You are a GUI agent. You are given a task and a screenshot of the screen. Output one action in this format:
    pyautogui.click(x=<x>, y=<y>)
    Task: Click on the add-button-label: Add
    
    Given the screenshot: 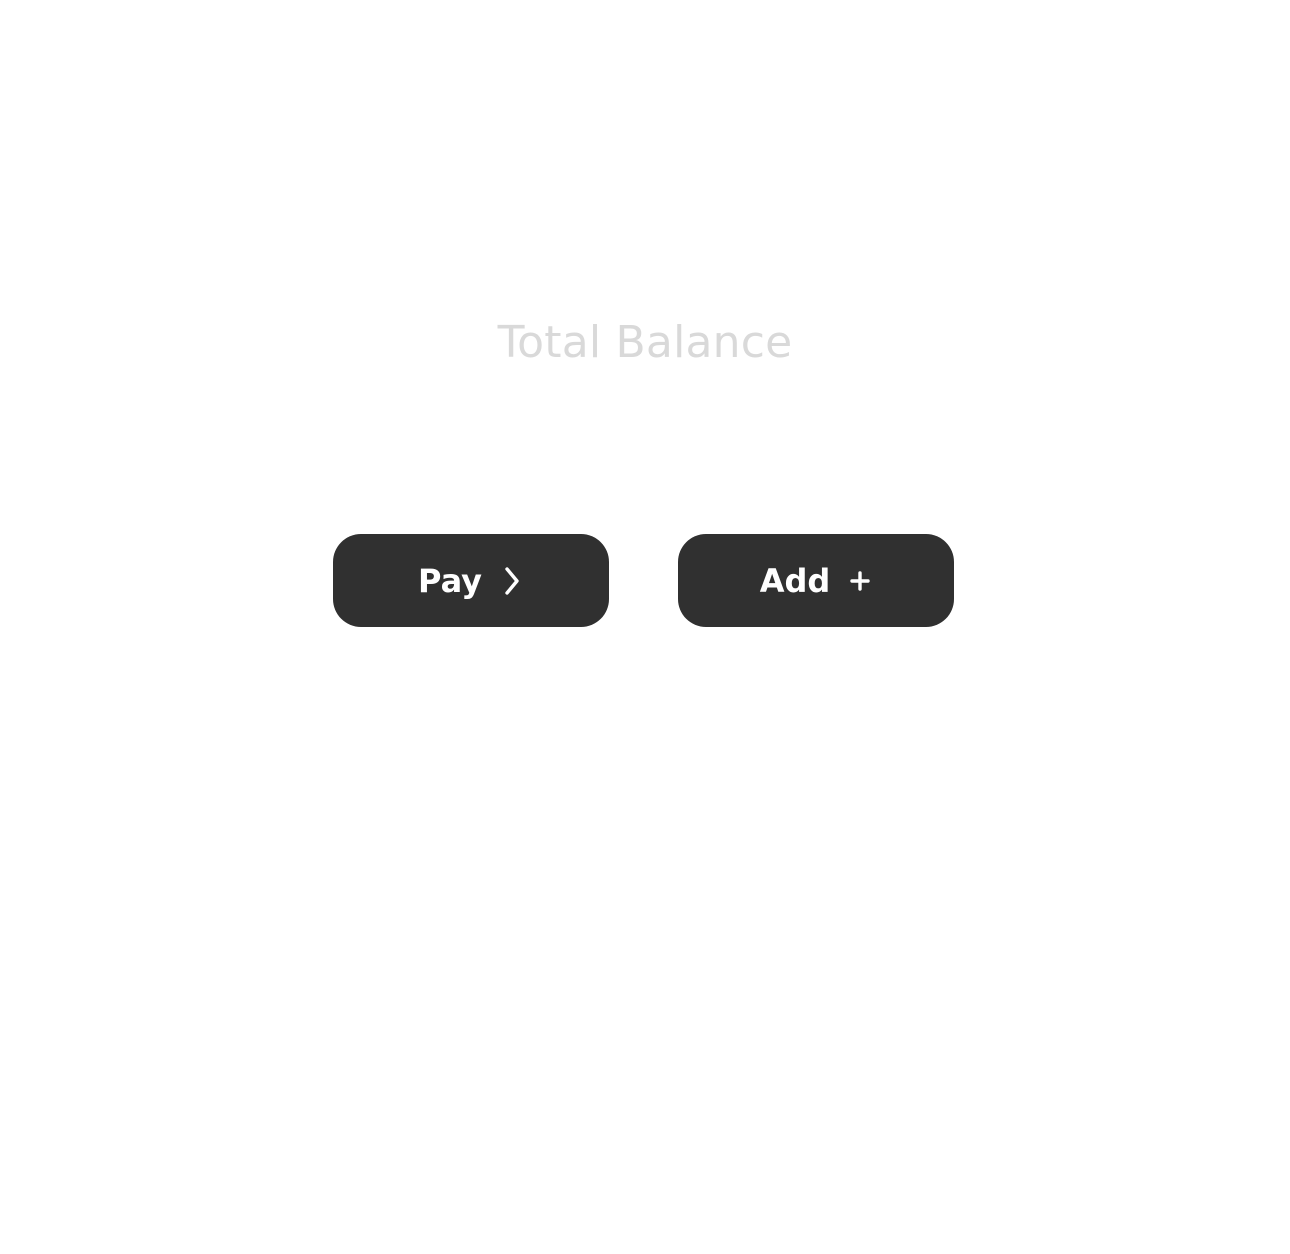 What is the action you would take?
    pyautogui.click(x=795, y=580)
    